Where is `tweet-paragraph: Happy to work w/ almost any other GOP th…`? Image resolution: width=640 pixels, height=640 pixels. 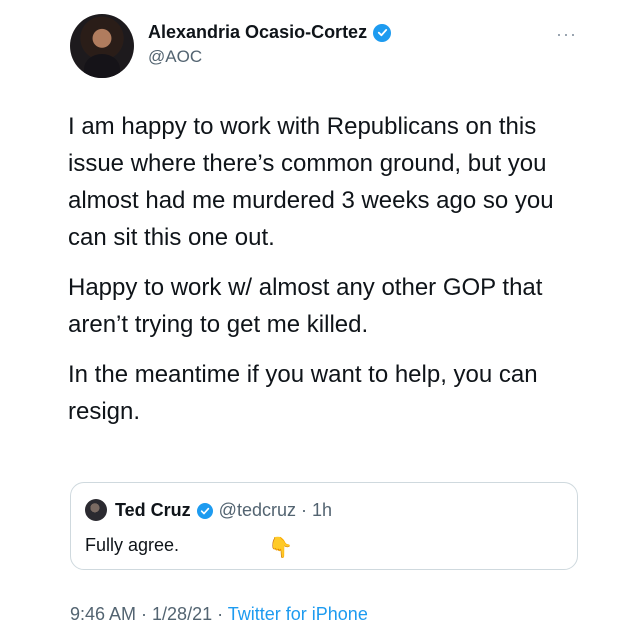 tweet-paragraph: Happy to work w/ almost any other GOP th… is located at coordinates (305, 306).